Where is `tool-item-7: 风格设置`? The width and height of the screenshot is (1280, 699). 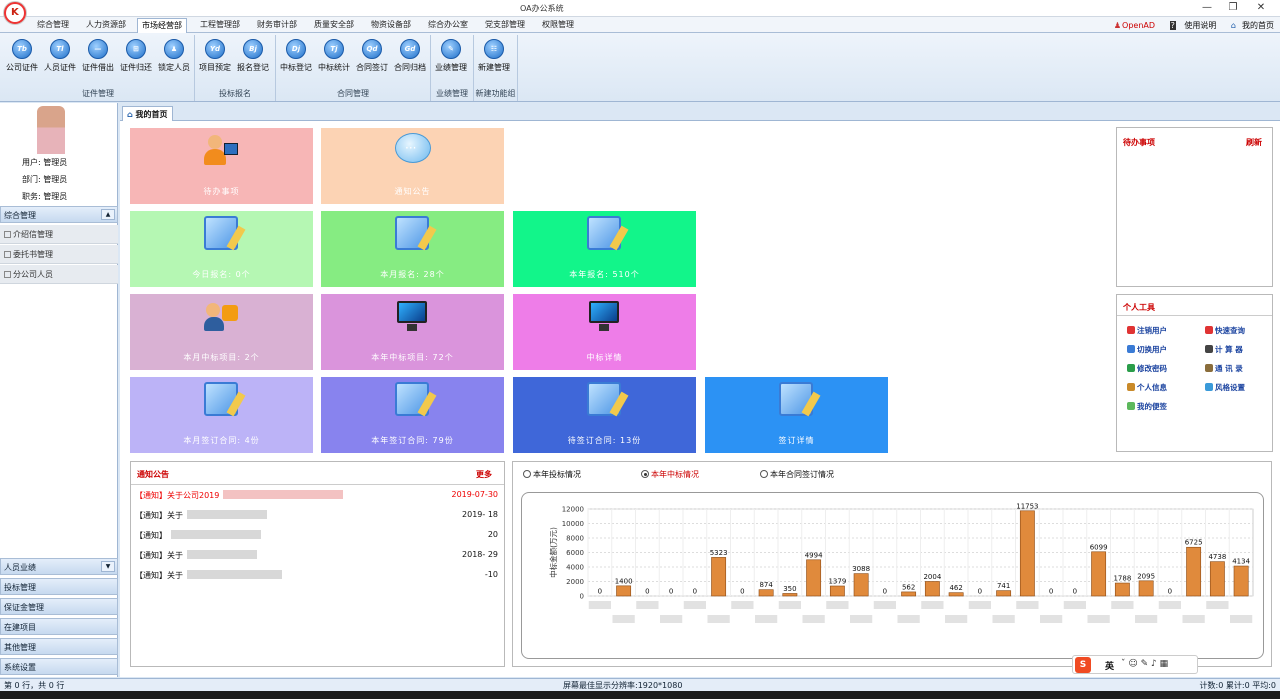 tool-item-7: 风格设置 is located at coordinates (1225, 387).